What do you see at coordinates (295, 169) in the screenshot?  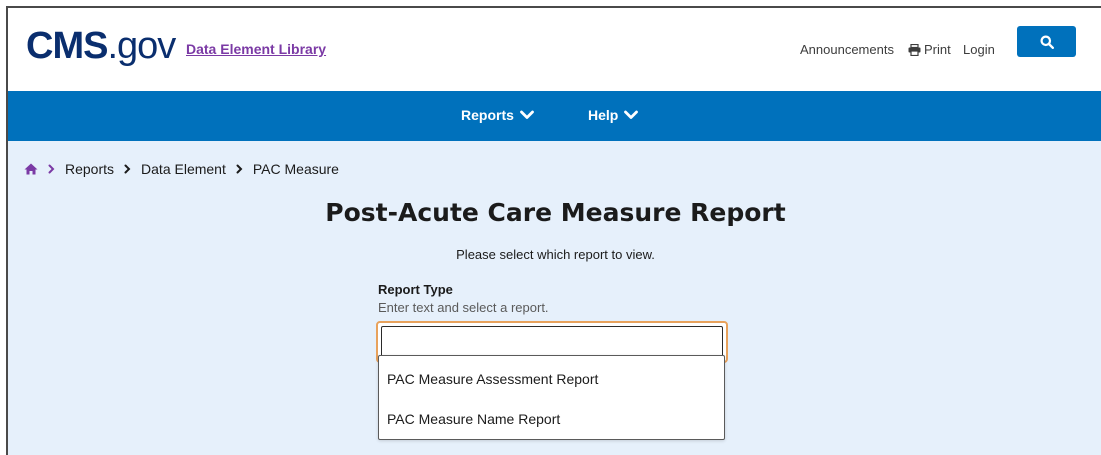 I see `breadcrumb-pac-measure: PAC Measure` at bounding box center [295, 169].